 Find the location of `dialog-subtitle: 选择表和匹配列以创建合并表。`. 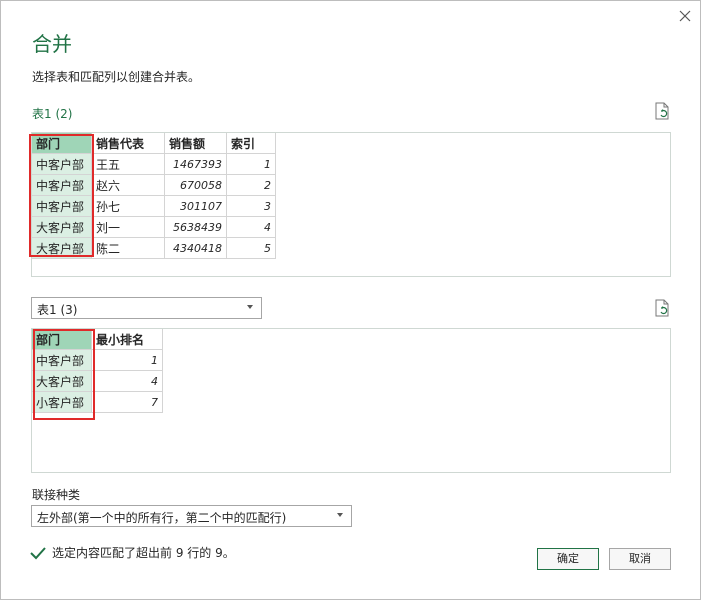

dialog-subtitle: 选择表和匹配列以创建合并表。 is located at coordinates (116, 77).